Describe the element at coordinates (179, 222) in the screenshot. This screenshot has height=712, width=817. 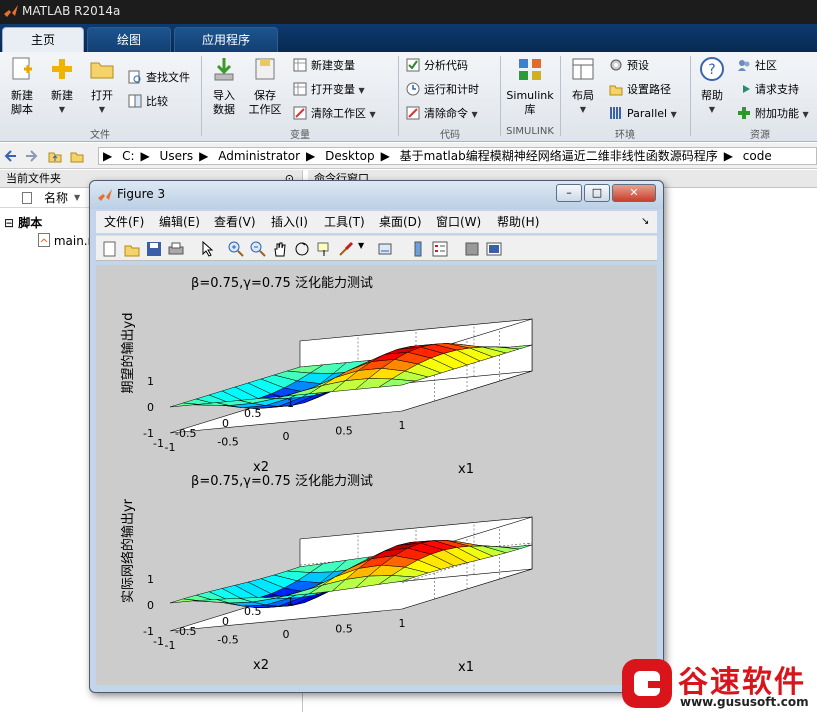
I see `menu-edit: 编辑(E)` at that location.